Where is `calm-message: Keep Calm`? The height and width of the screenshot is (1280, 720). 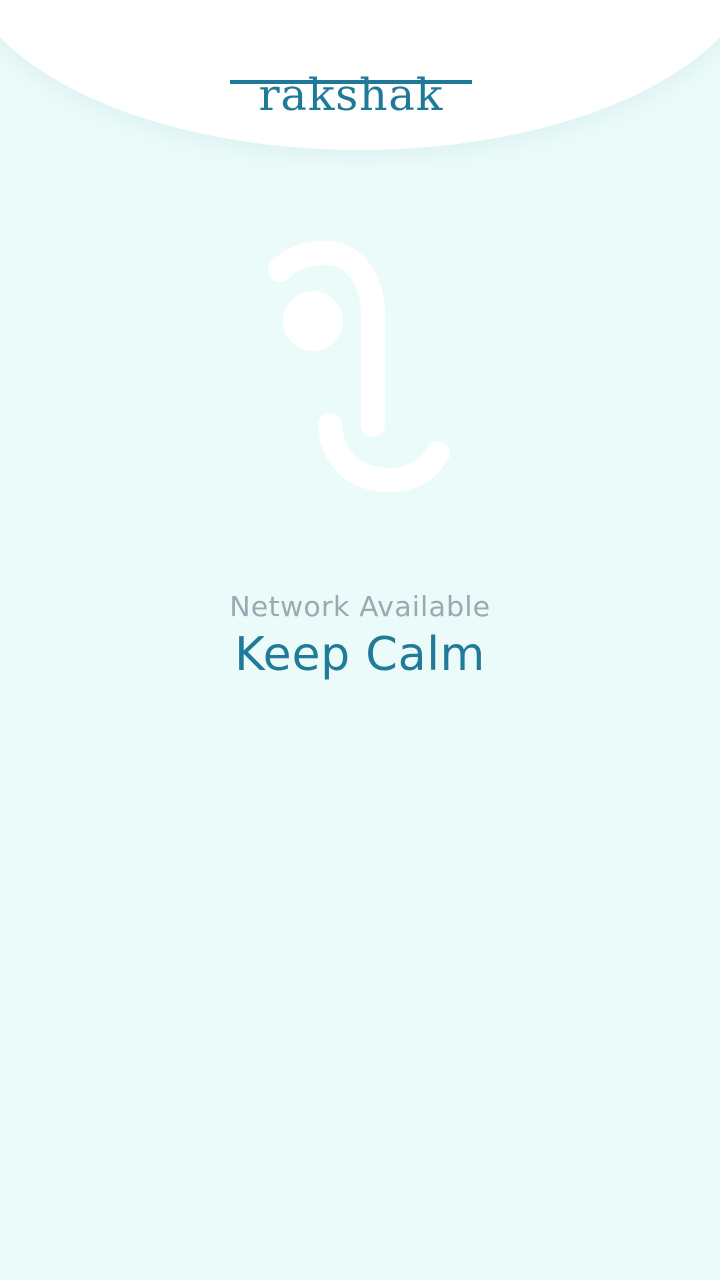
calm-message: Keep Calm is located at coordinates (360, 654).